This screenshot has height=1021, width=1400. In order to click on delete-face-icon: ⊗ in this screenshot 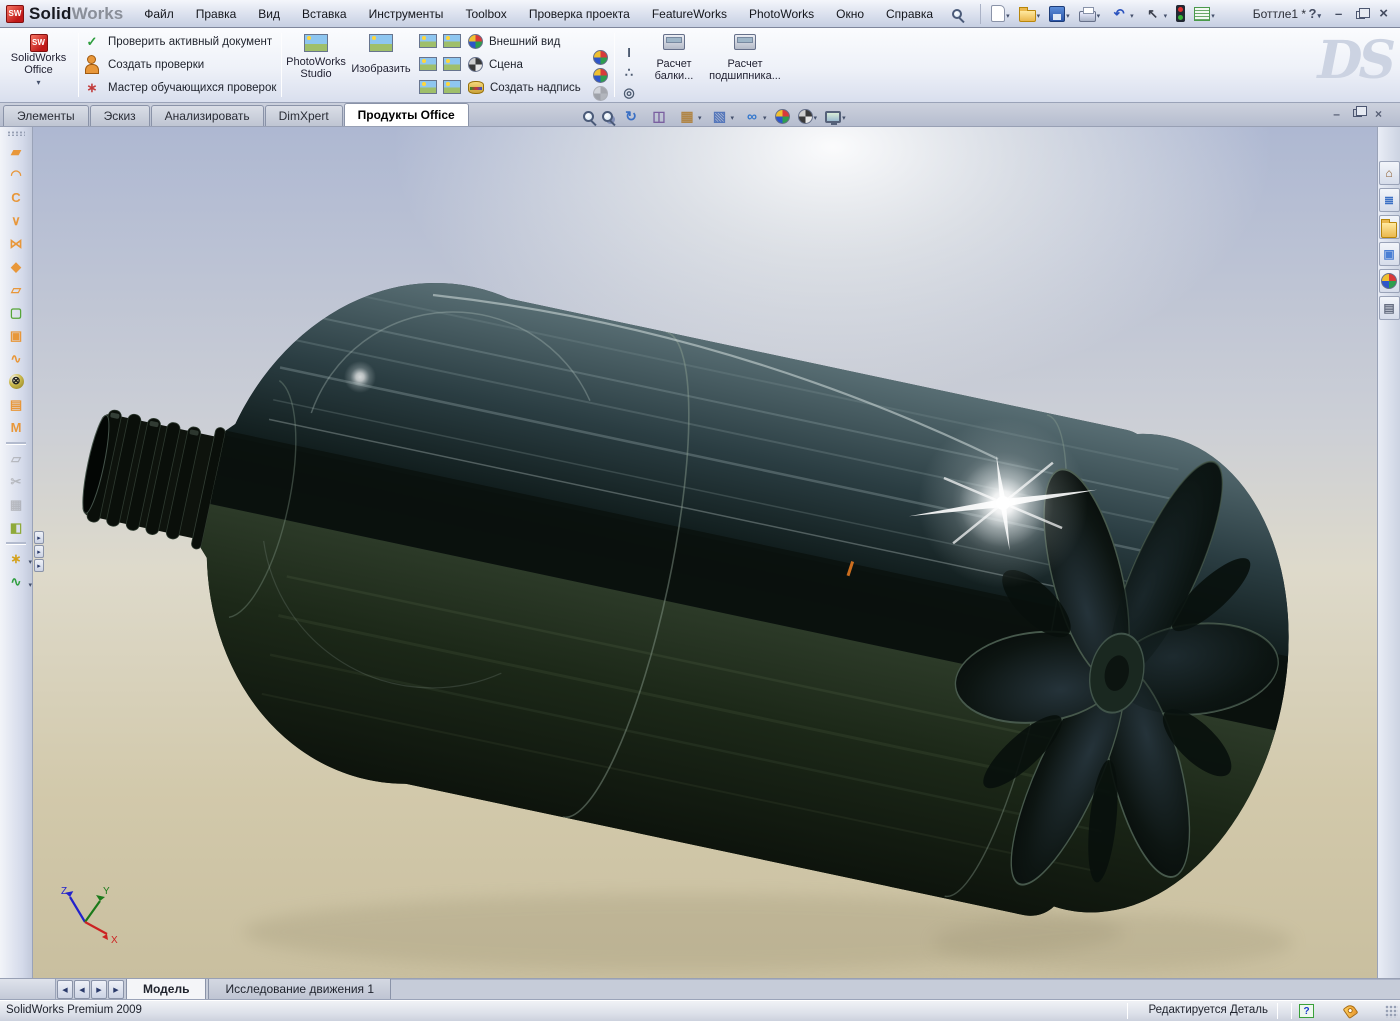, I will do `click(16, 381)`.